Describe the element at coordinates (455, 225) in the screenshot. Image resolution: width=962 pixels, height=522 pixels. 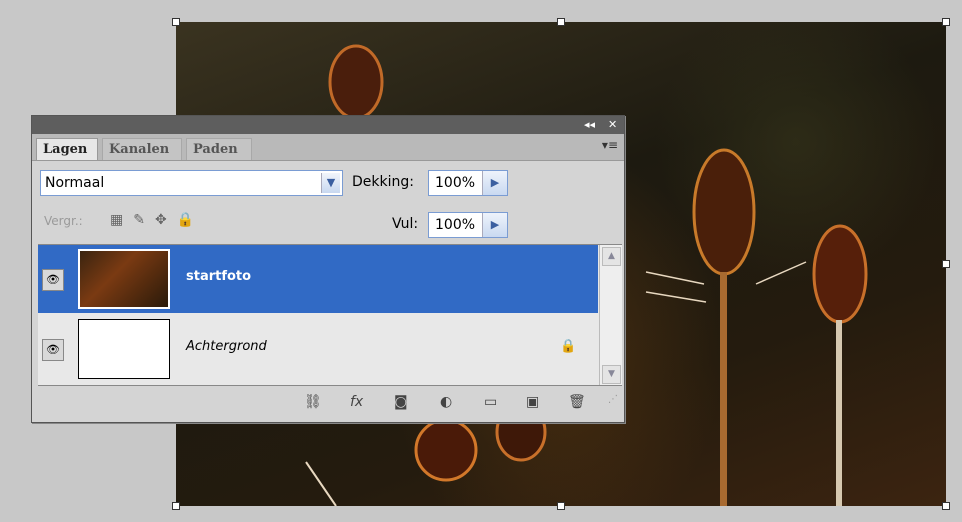
I see `fill-value: 100%` at that location.